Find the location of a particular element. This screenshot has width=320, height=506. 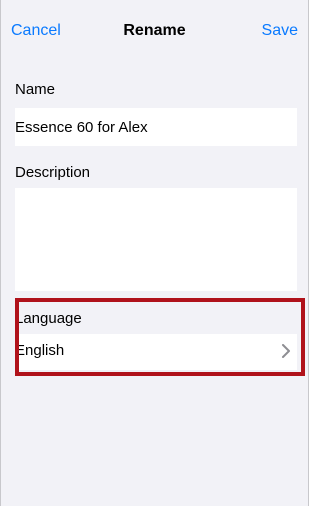

navigation-bar: Cancel Rename Save is located at coordinates (154, 31).